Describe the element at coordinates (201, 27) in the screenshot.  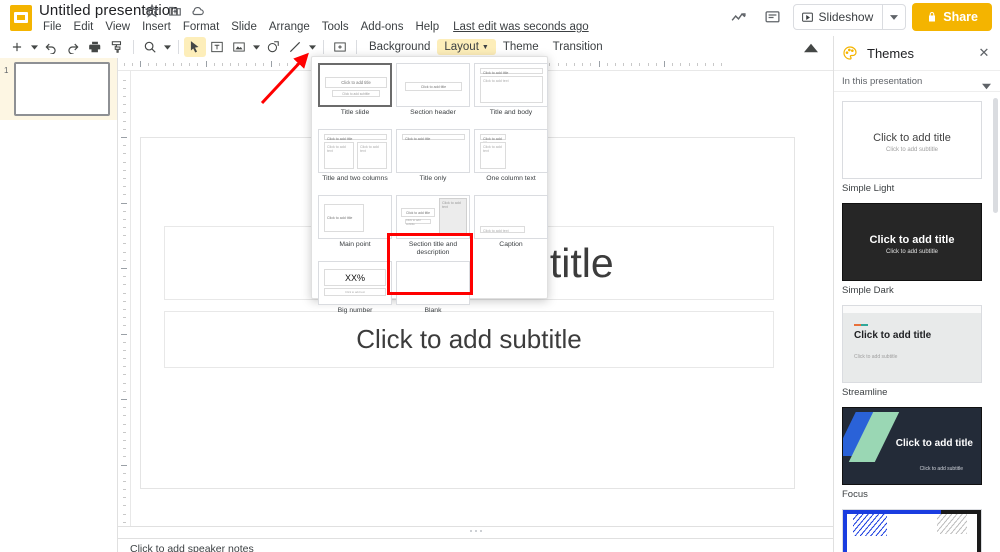
I see `menu-format: Format` at that location.